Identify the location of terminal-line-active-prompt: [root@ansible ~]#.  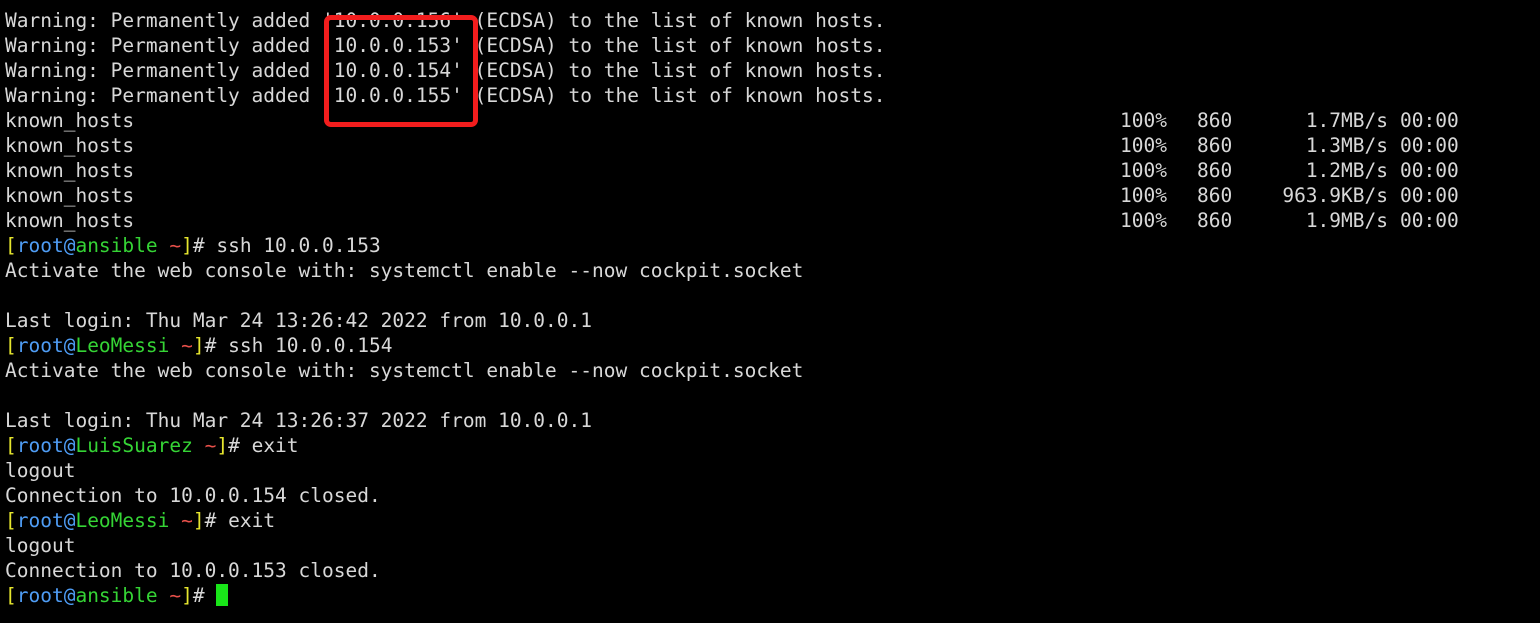
(770, 595).